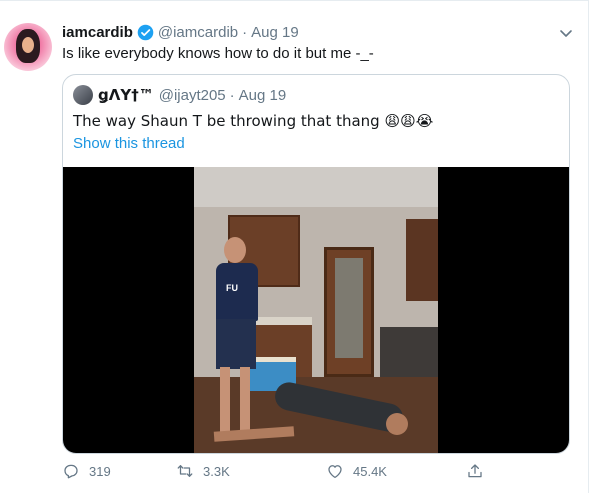  Describe the element at coordinates (349, 308) in the screenshot. I see `scene-door-glass` at that location.